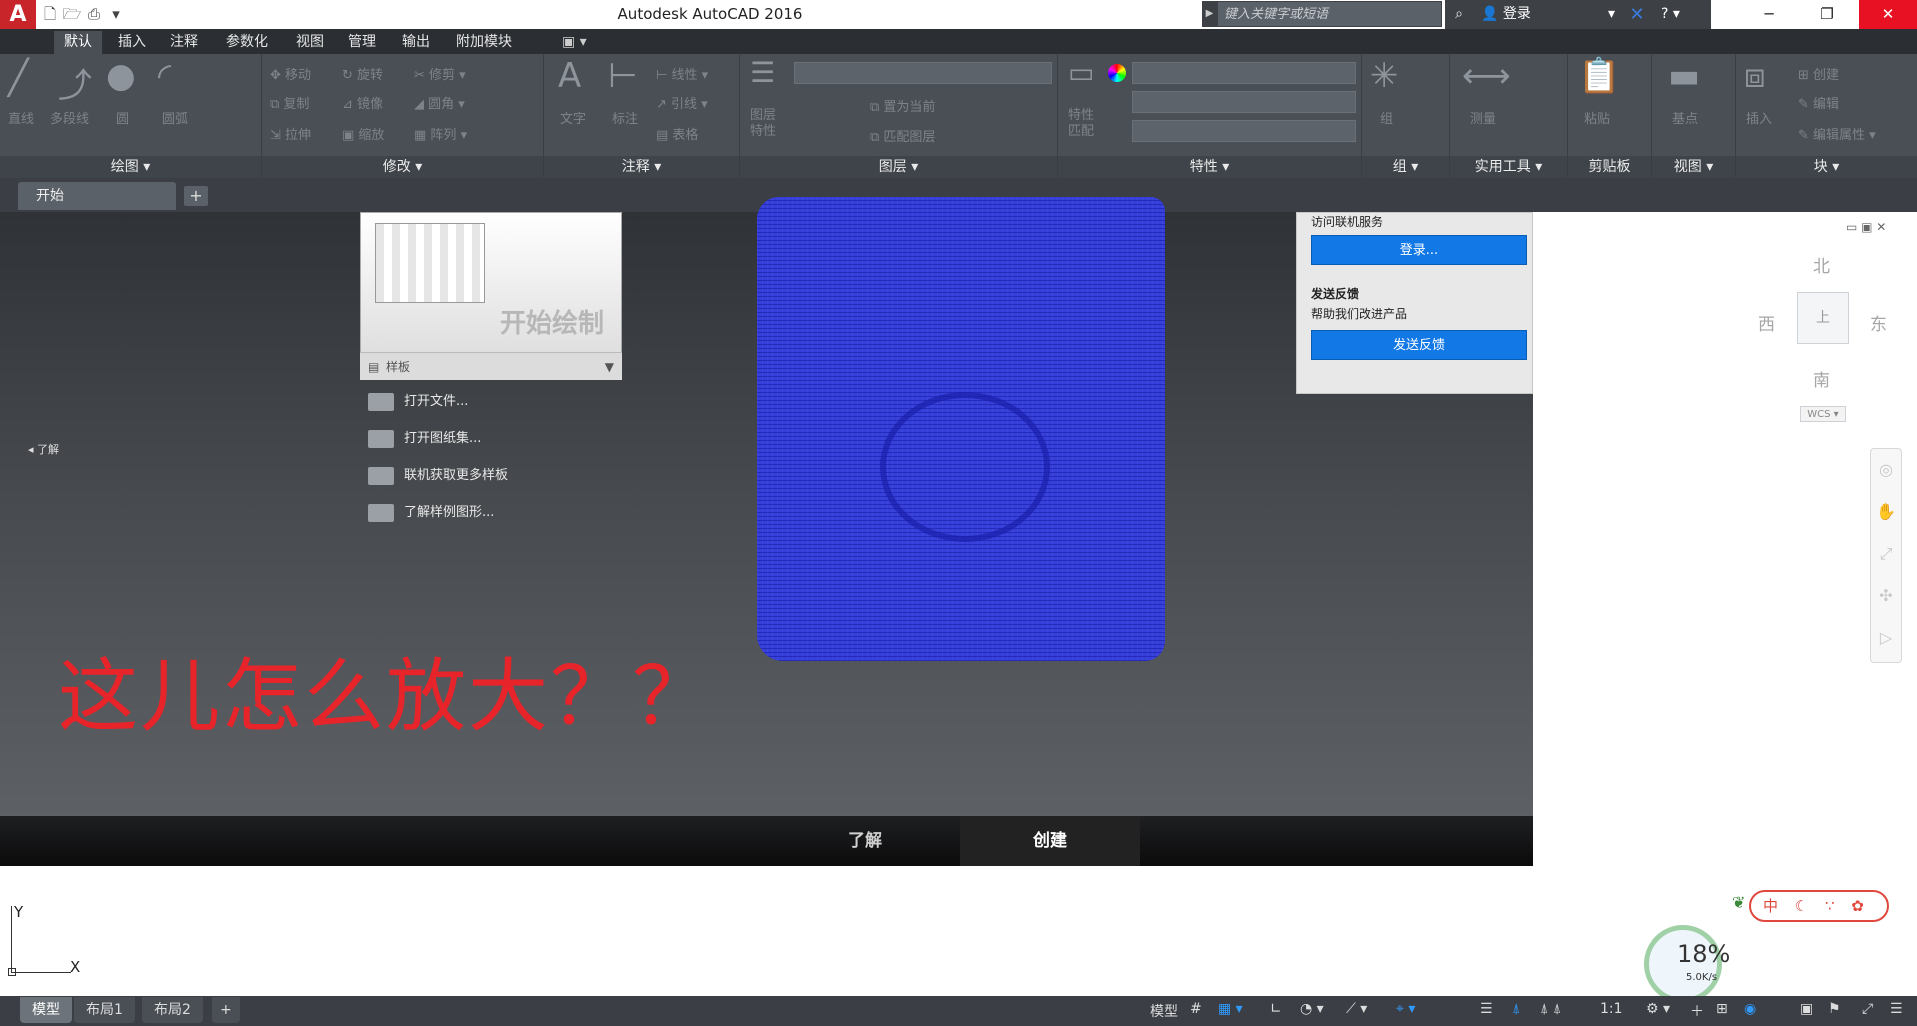 The width and height of the screenshot is (1917, 1026). Describe the element at coordinates (362, 42) in the screenshot. I see `tab-manage: 管理` at that location.